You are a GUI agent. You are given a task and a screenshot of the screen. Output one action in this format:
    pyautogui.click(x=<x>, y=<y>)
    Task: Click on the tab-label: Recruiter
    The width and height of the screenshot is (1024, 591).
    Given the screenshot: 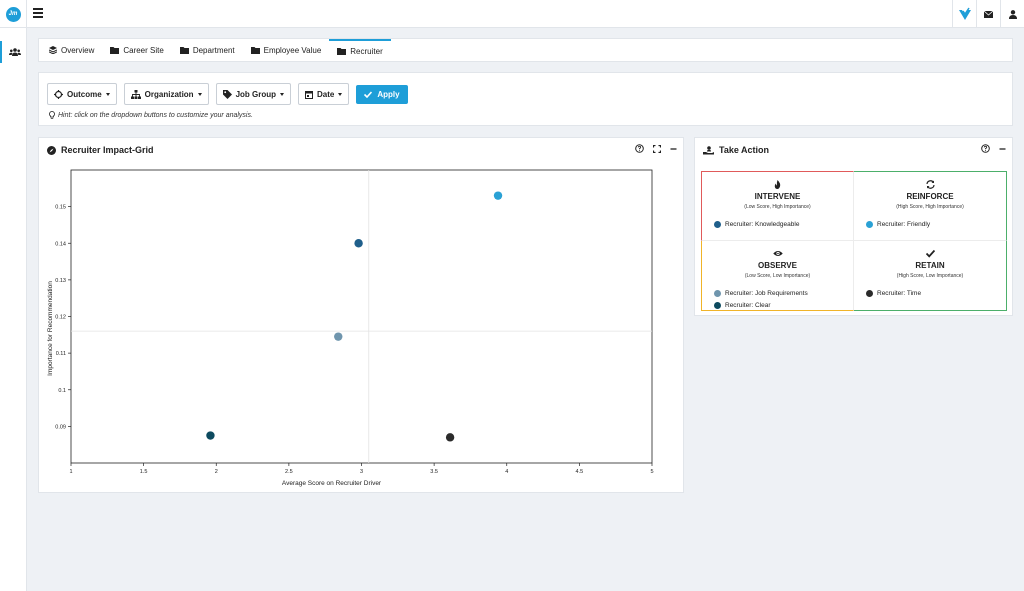 What is the action you would take?
    pyautogui.click(x=366, y=51)
    